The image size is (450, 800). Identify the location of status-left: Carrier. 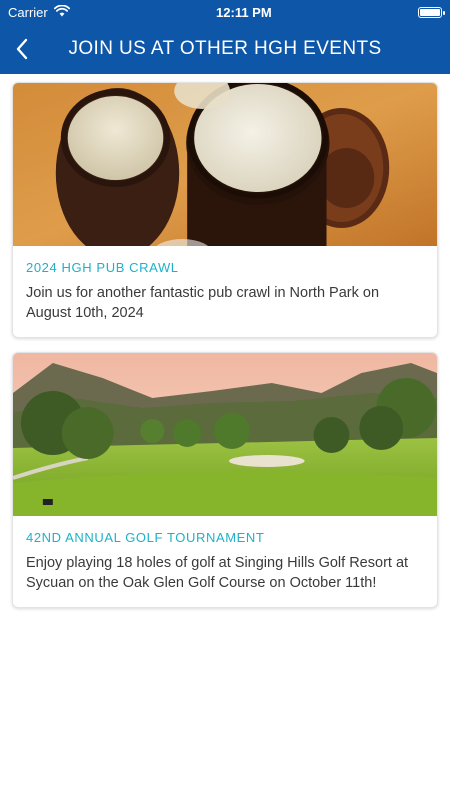
(39, 12).